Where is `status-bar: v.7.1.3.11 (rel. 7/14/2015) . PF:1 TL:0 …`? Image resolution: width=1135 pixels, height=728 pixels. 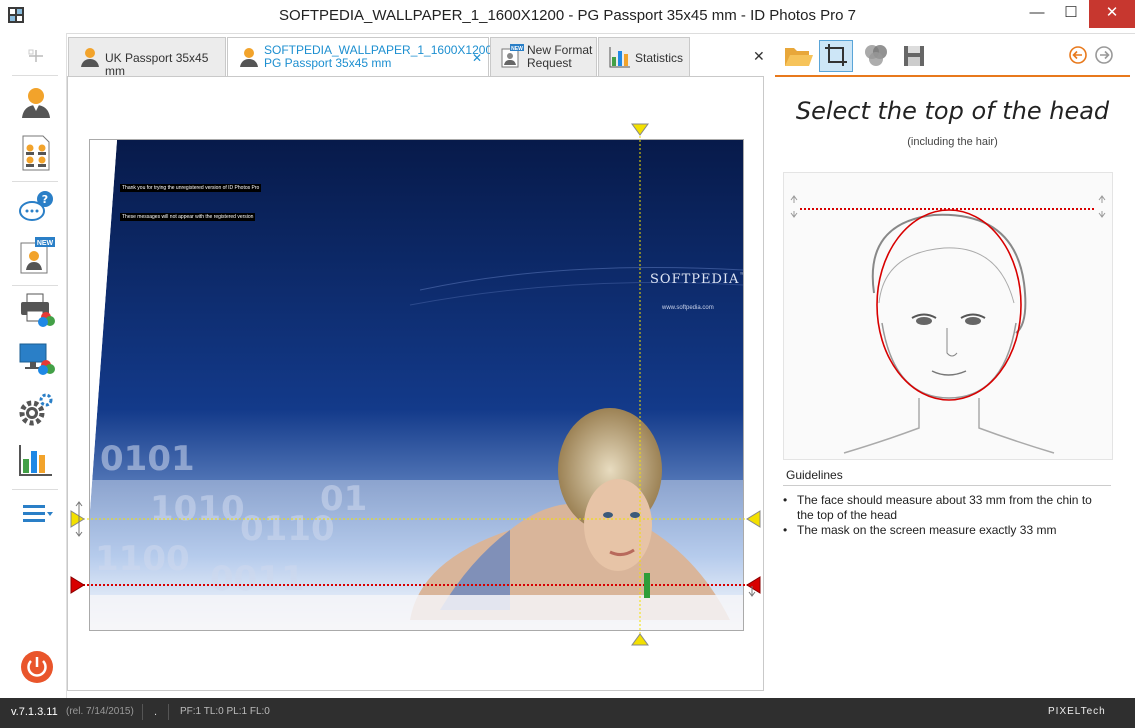
status-bar: v.7.1.3.11 (rel. 7/14/2015) . PF:1 TL:0 … is located at coordinates (567, 713).